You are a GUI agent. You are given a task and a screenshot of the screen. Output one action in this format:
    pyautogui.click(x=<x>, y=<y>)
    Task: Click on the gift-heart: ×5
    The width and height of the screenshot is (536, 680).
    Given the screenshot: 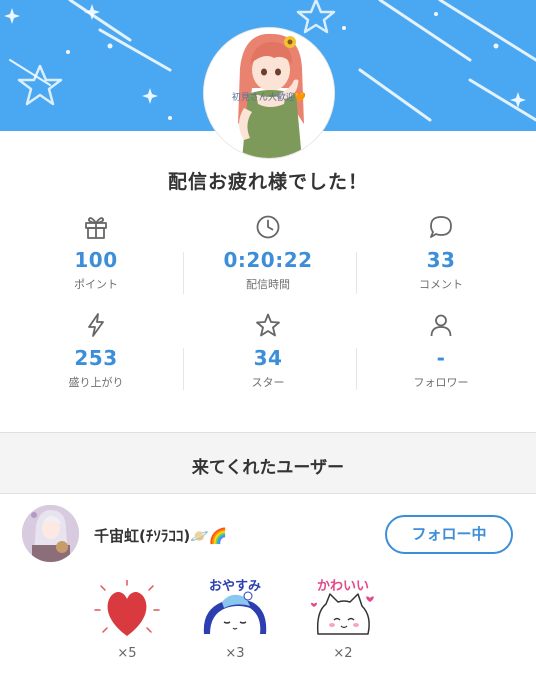 What is the action you would take?
    pyautogui.click(x=127, y=620)
    